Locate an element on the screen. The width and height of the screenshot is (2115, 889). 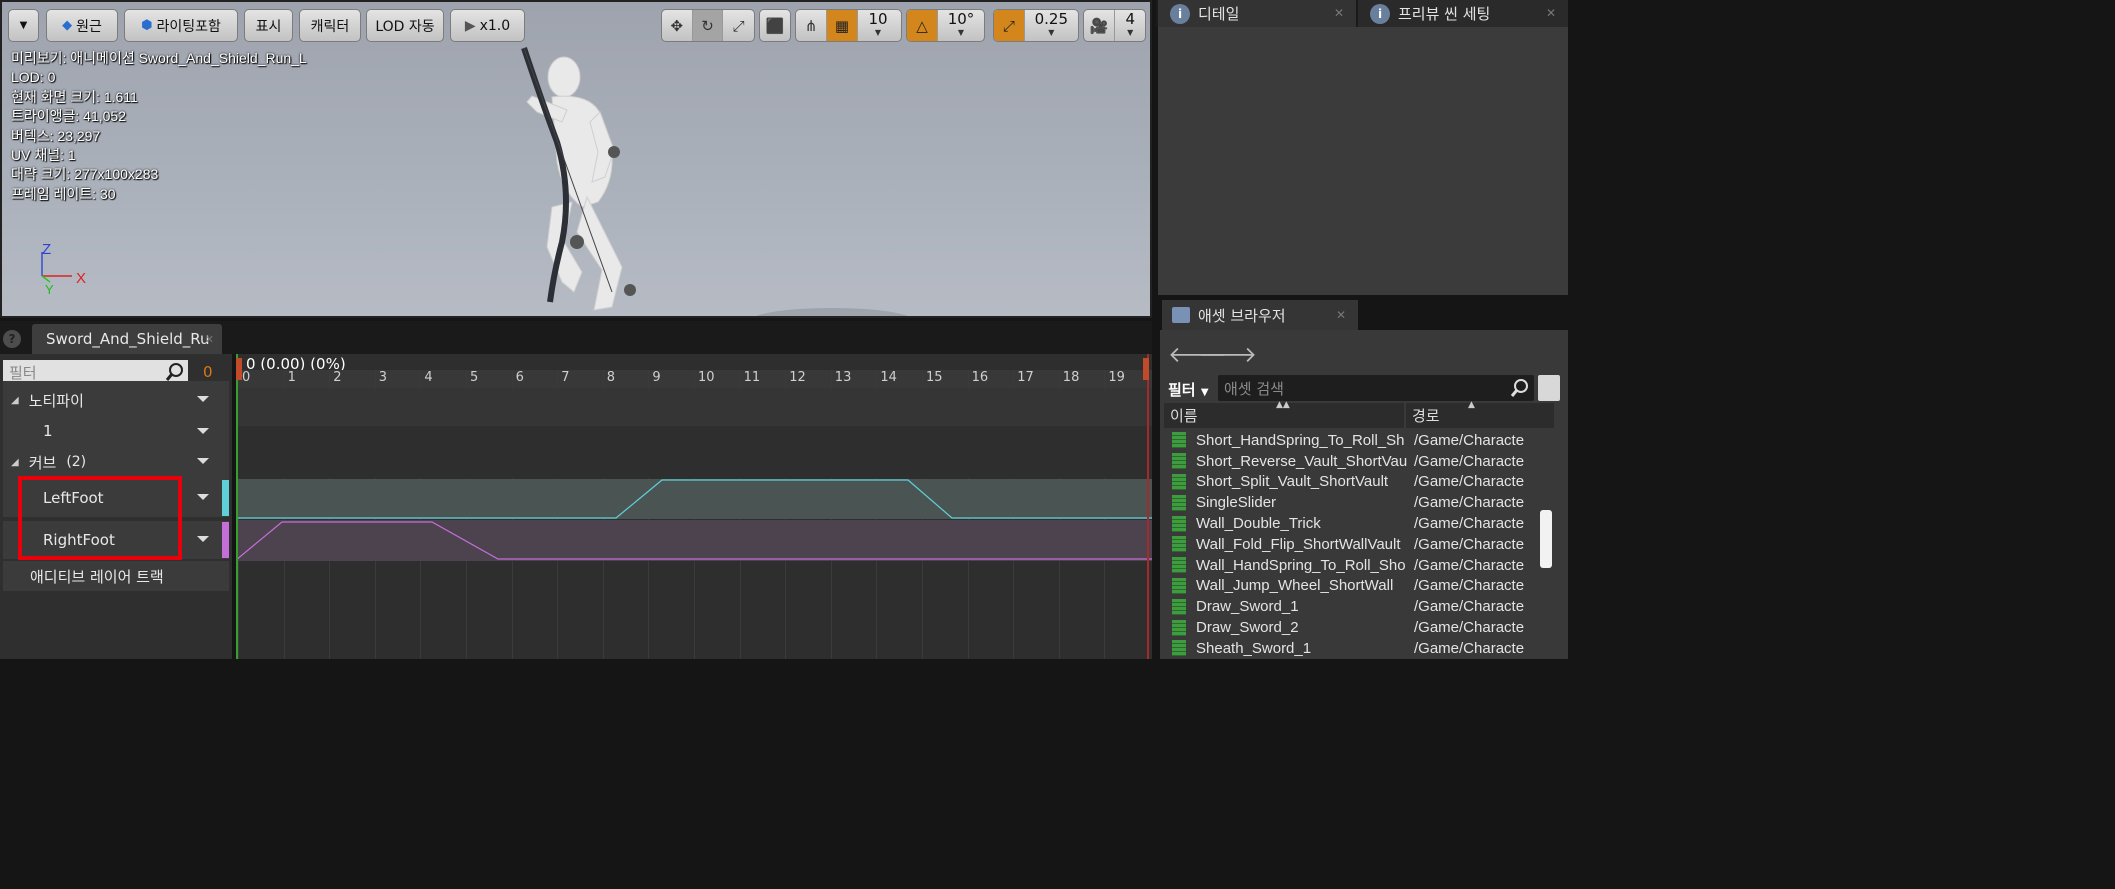
tab-animation: Sword_And_Shield_Ru ✕ is located at coordinates (127, 339).